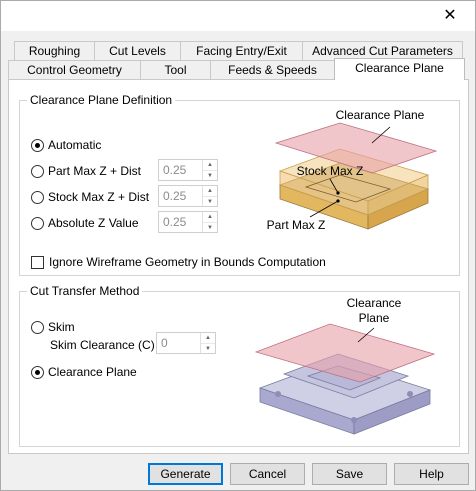  I want to click on tab-roughing: Roughing, so click(54, 51).